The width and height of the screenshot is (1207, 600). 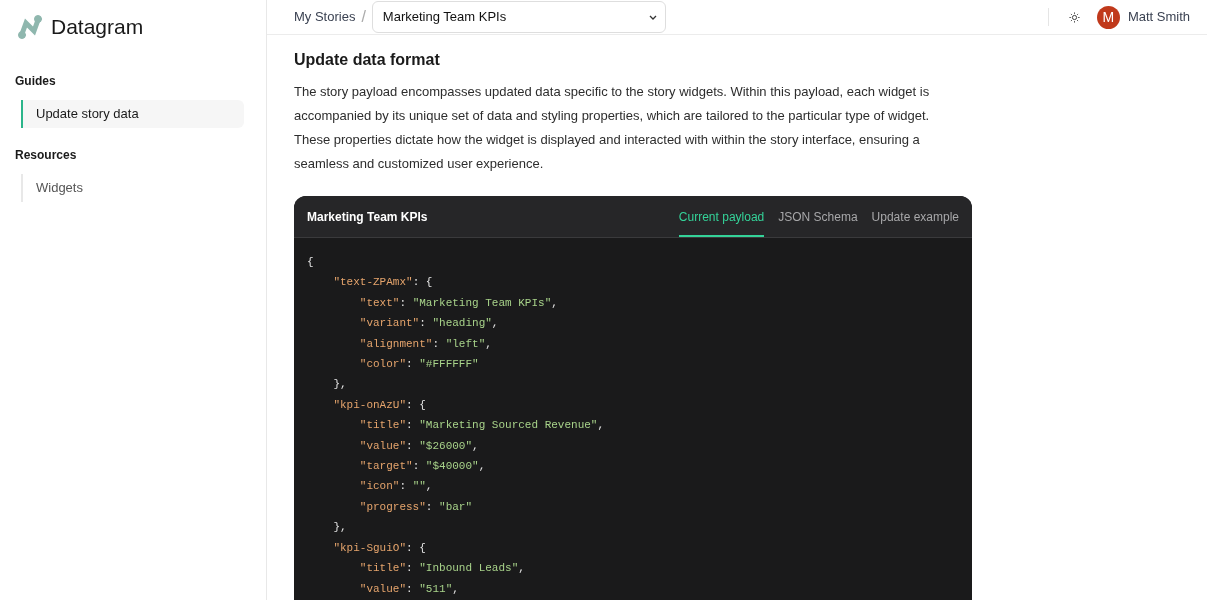 What do you see at coordinates (612, 128) in the screenshot?
I see `description-paragraph: The story payload encompasses updated data specific to the story widgets. Within this payload, each widget is accompanied by its unique set of data and styling properties, which are tailored to the particular type of widget. These properties dictate how the widget is displayed and interacted with within the story interface, ensuring a seamless and customized user experience.` at bounding box center [612, 128].